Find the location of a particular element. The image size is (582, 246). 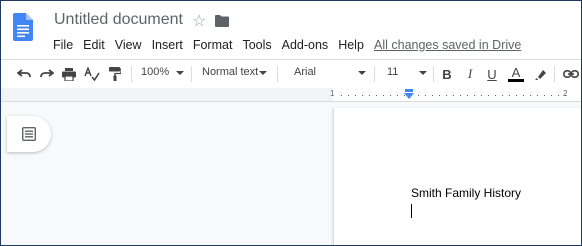

menu-format: Format is located at coordinates (213, 45).